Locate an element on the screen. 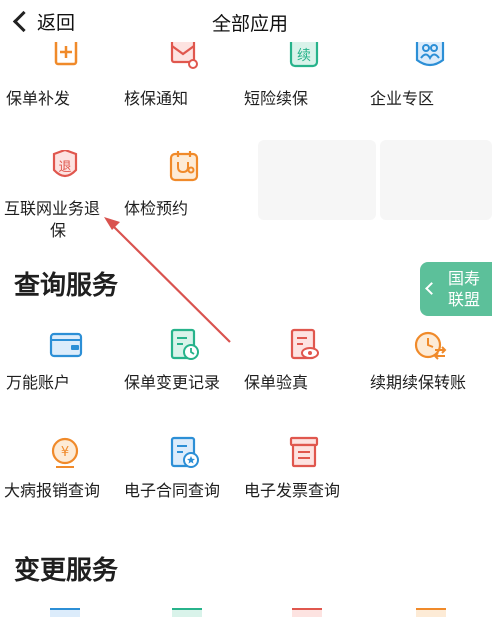 This screenshot has height=617, width=500. annotation-arrow is located at coordinates (167, 280).